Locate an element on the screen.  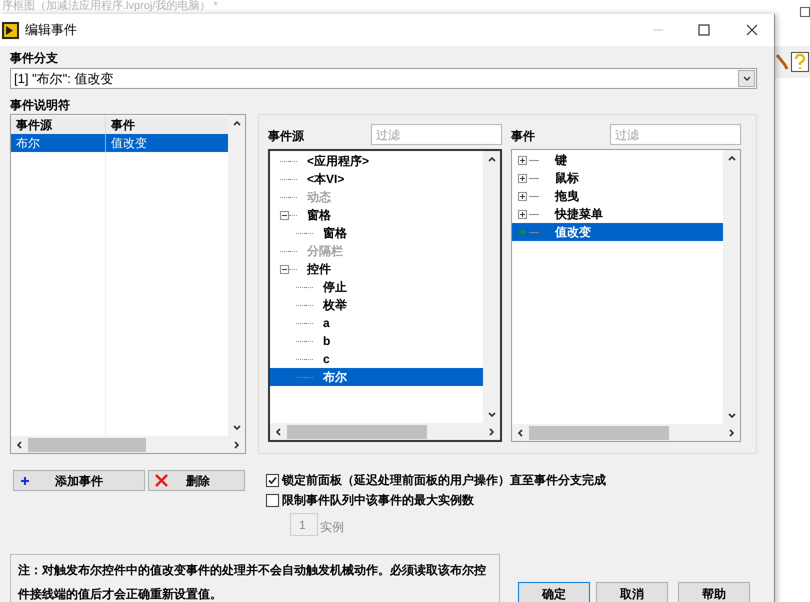
add-button: 添加事件 is located at coordinates (79, 480).